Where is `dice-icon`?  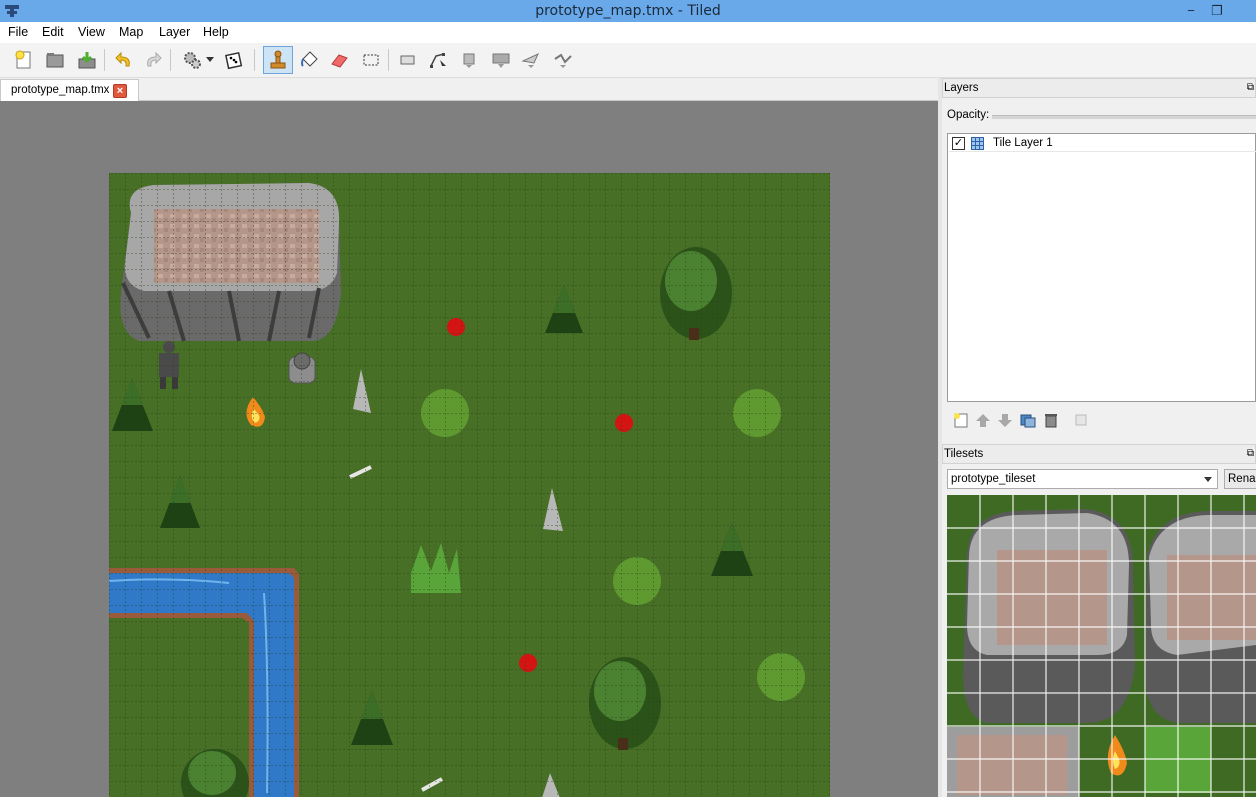
dice-icon is located at coordinates (234, 60).